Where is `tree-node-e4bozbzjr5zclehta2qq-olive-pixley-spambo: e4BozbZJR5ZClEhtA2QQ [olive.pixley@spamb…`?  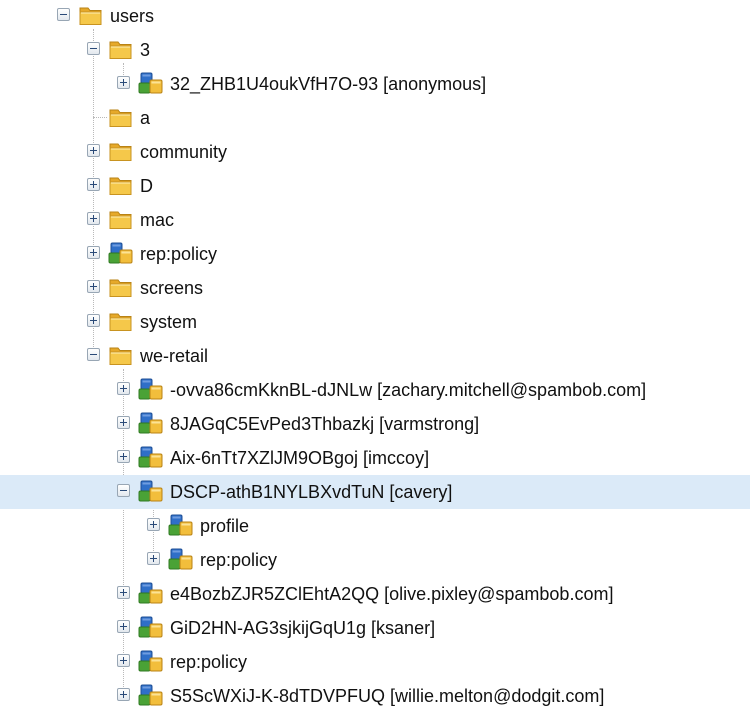 tree-node-e4bozbzjr5zclehta2qq-olive-pixley-spambo: e4BozbZJR5ZClEhtA2QQ [olive.pixley@spamb… is located at coordinates (375, 594).